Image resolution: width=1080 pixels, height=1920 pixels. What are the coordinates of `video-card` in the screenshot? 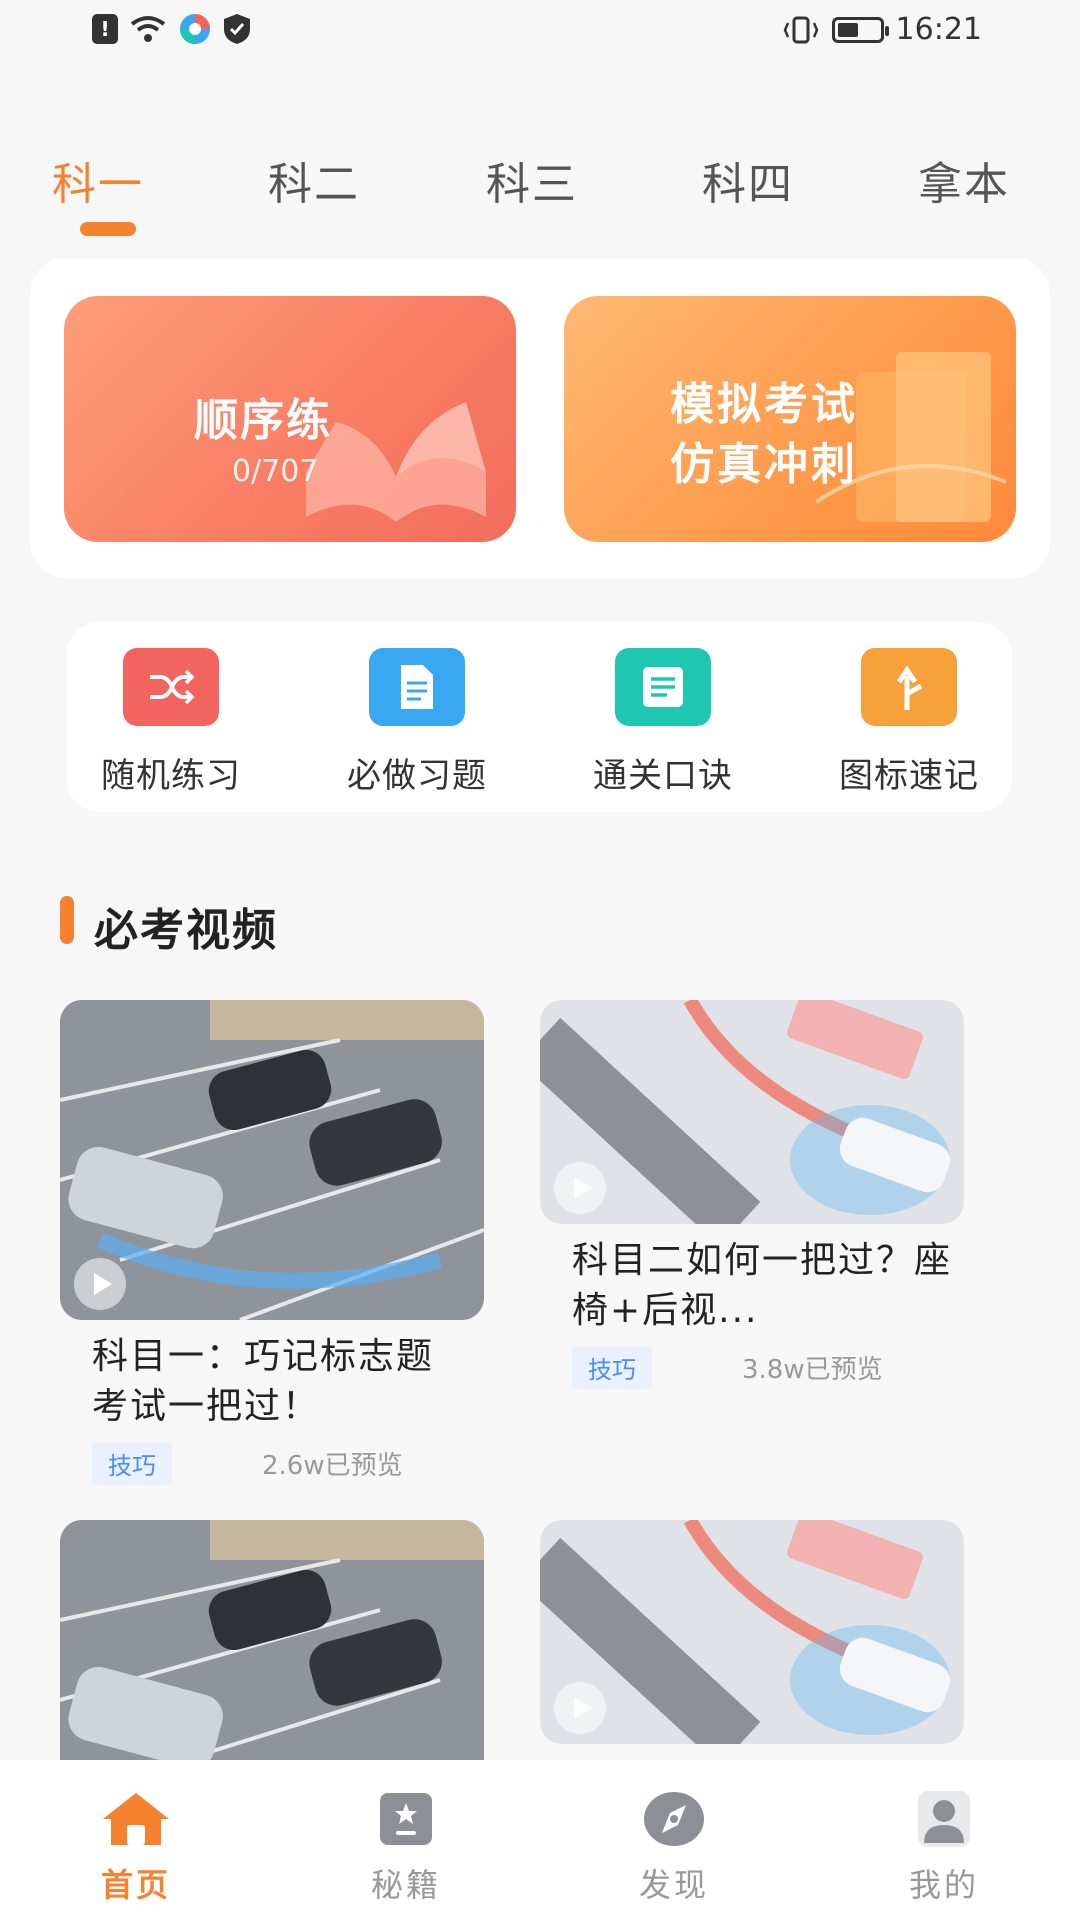 It's located at (752, 1632).